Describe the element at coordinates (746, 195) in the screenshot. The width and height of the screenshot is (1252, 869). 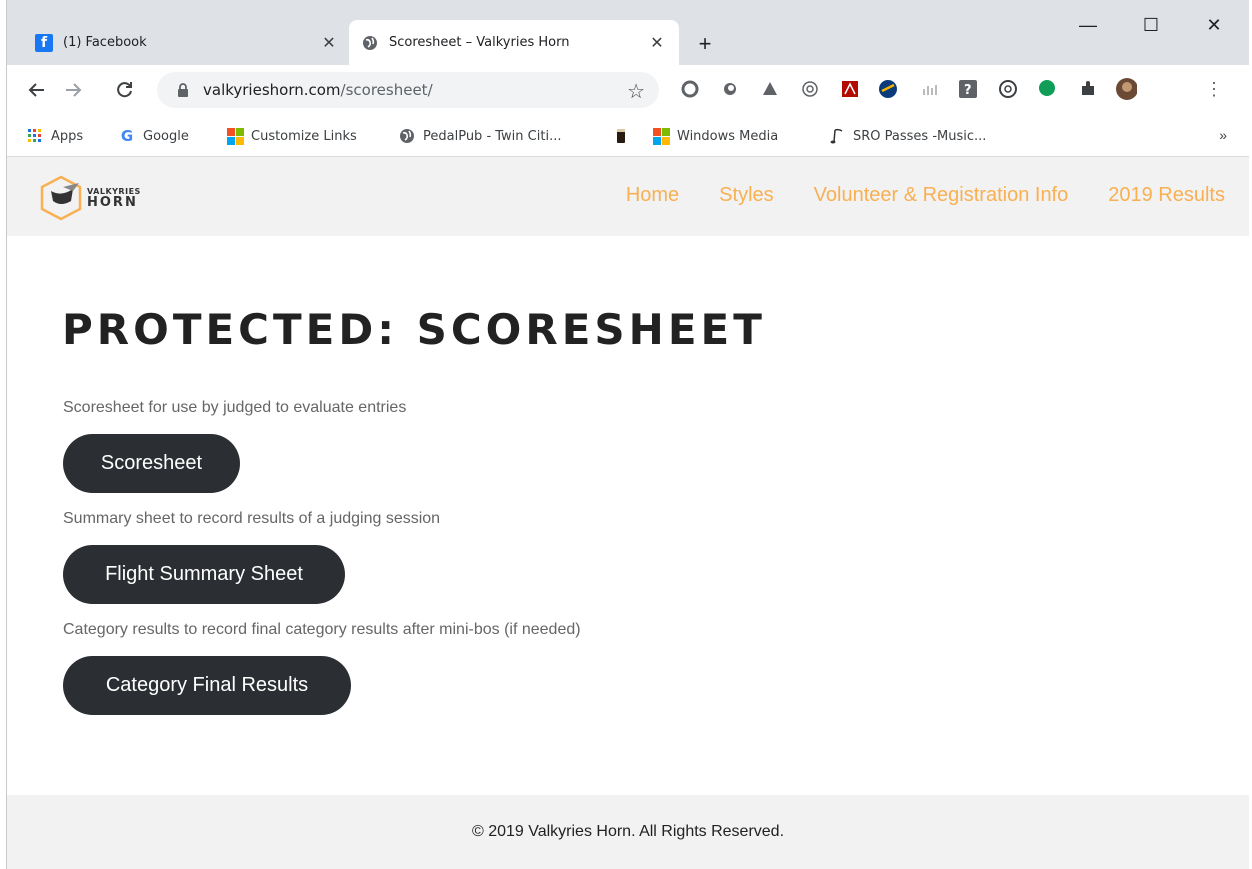
I see `nav-styles: Styles` at that location.